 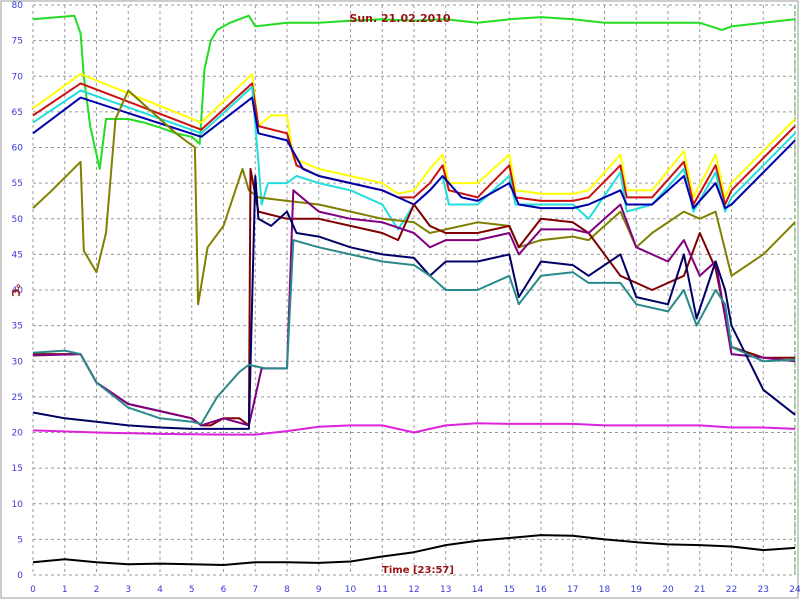 What do you see at coordinates (15, 290) in the screenshot?
I see `y-axis-label: °C` at bounding box center [15, 290].